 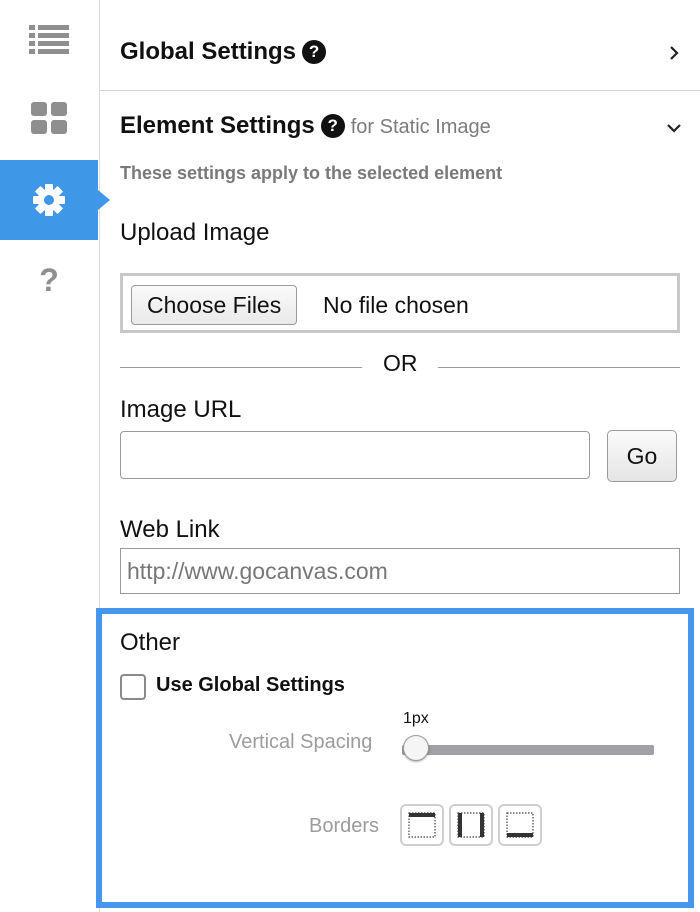 What do you see at coordinates (416, 718) in the screenshot?
I see `vertical-spacing-value: 1px` at bounding box center [416, 718].